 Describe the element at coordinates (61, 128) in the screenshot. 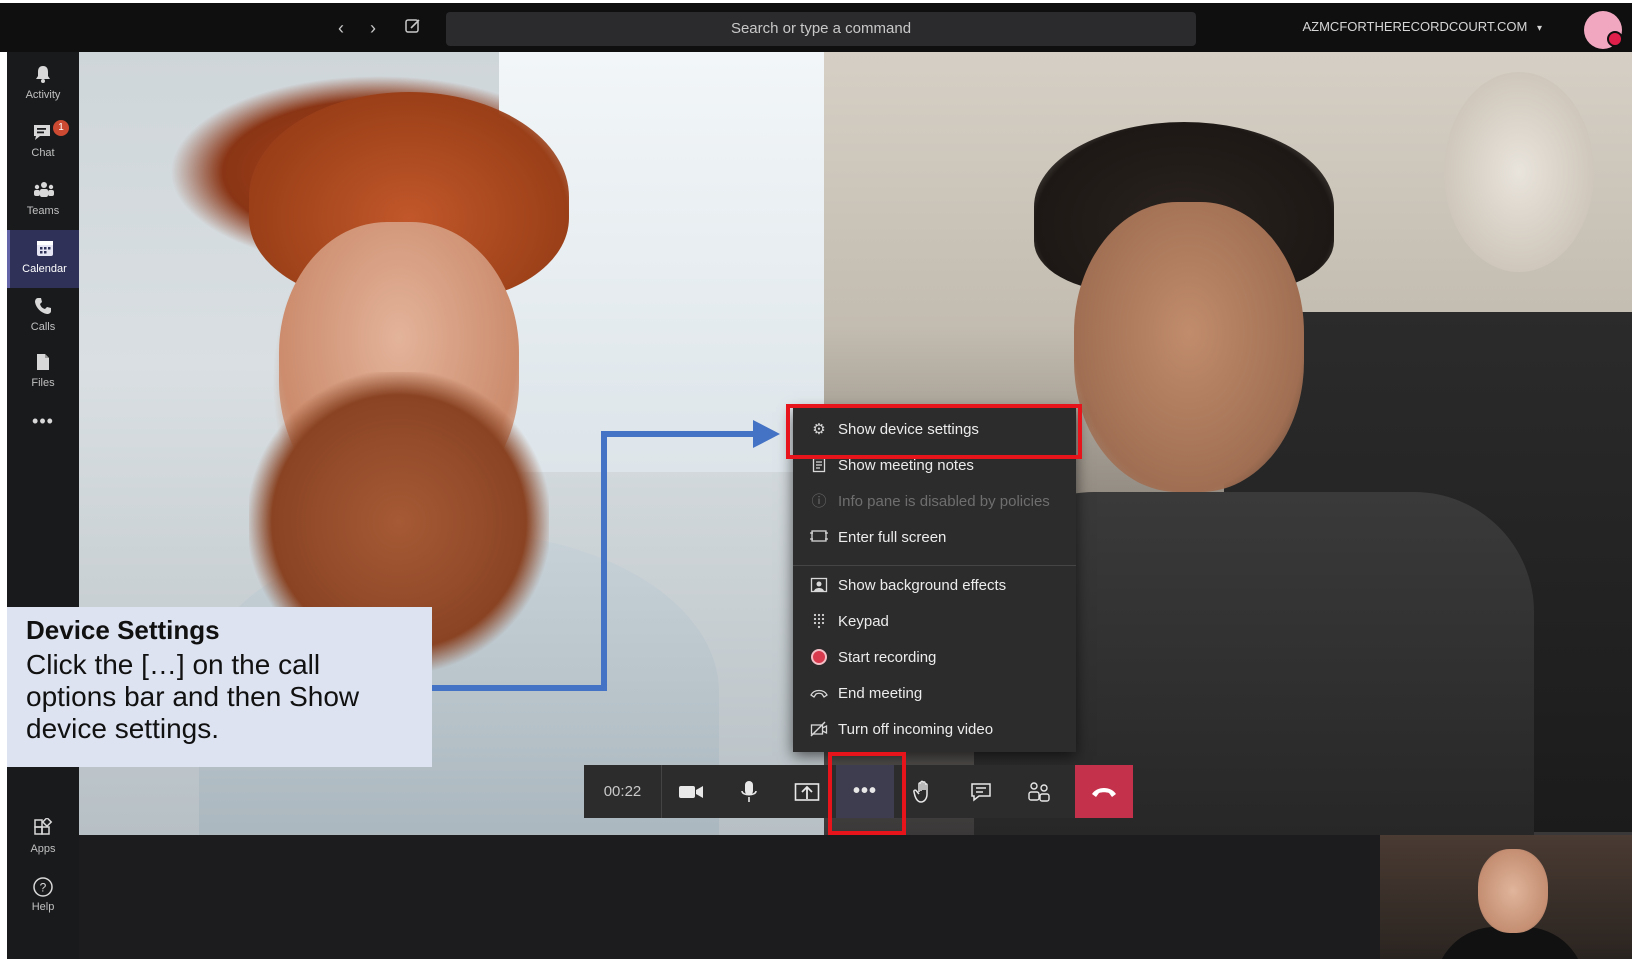

I see `chat-unread-badge: 1` at that location.